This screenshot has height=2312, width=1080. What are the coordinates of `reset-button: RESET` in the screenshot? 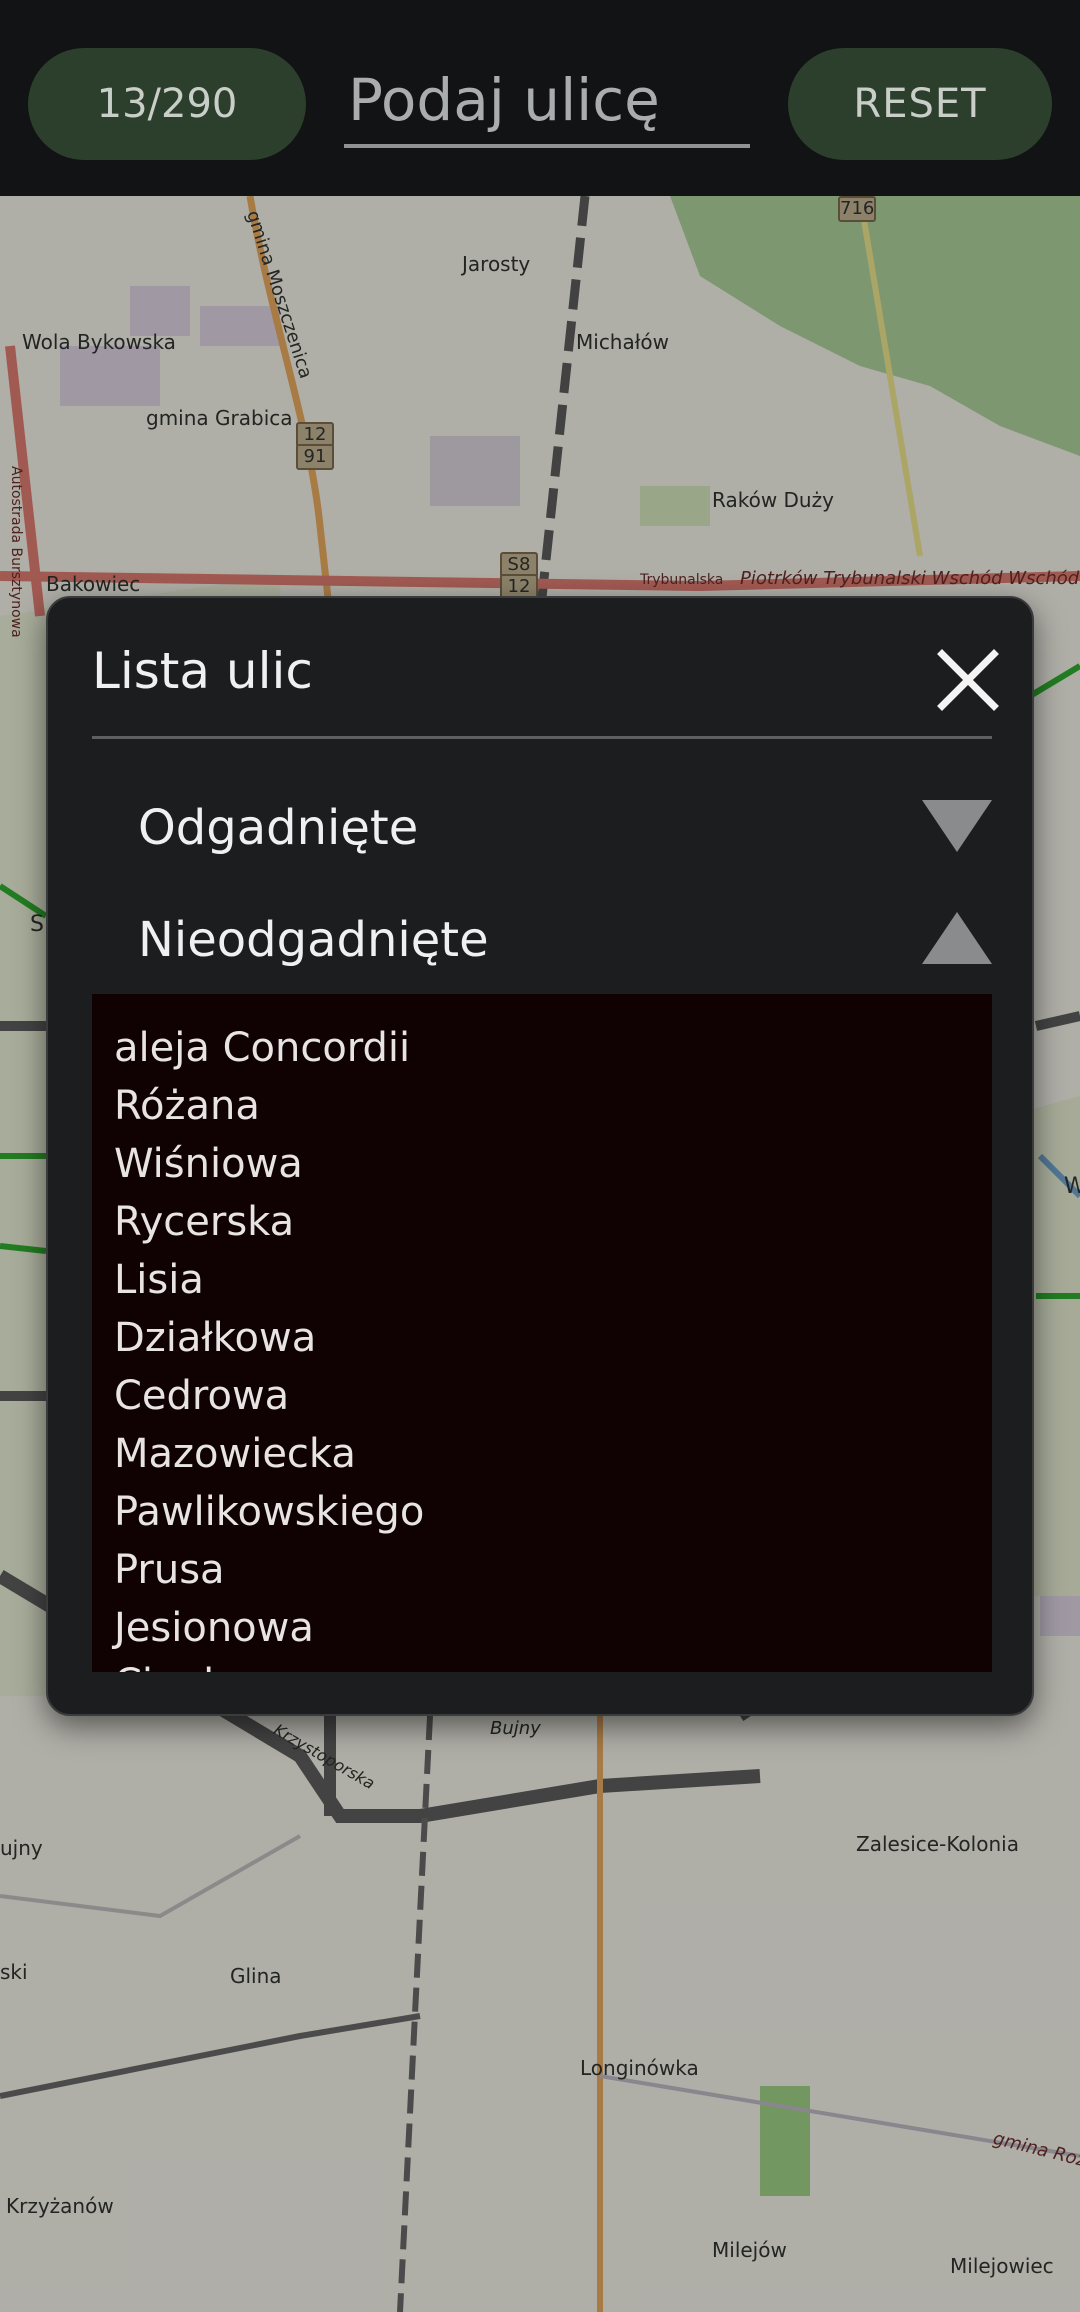 It's located at (920, 104).